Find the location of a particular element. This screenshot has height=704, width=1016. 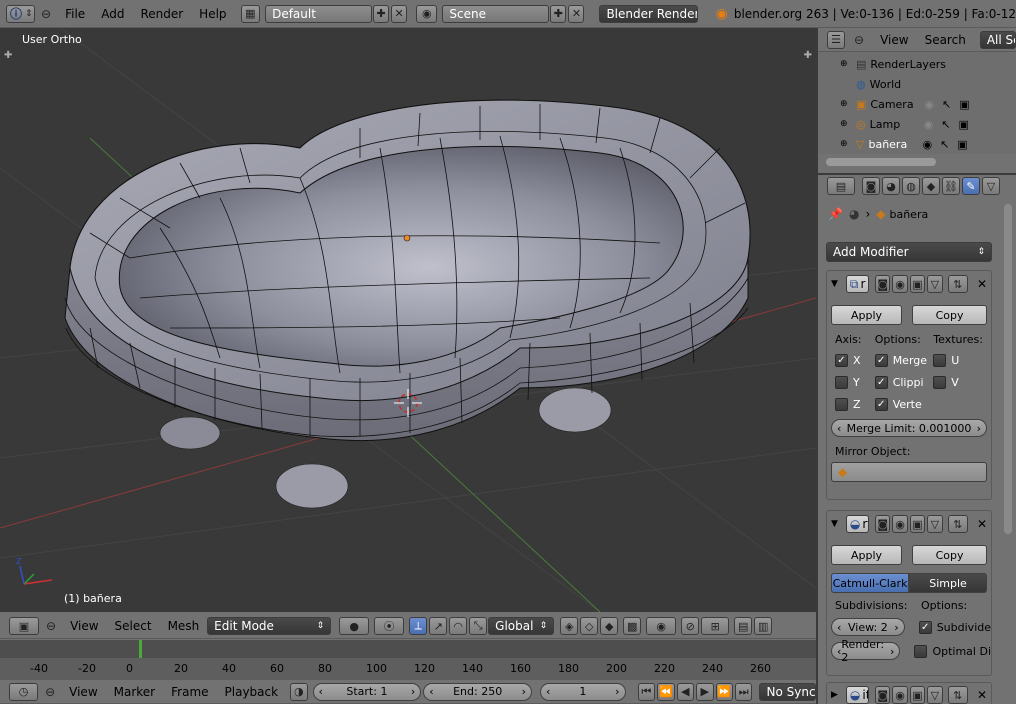

scene-icon: ◉ is located at coordinates (427, 13).